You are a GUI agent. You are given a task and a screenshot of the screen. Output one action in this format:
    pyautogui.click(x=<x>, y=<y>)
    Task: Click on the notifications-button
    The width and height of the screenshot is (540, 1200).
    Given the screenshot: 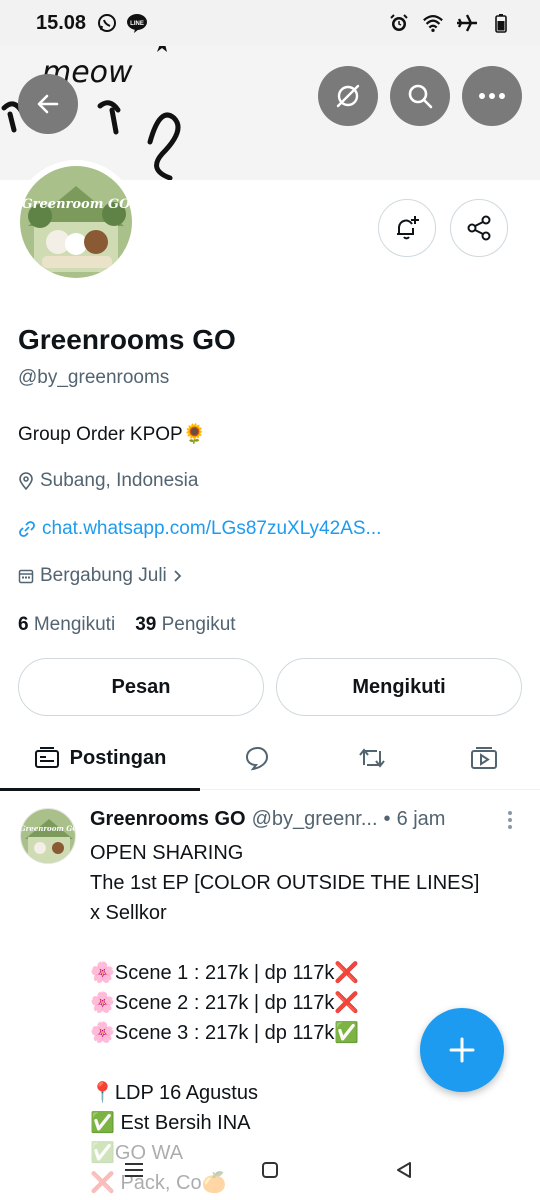 What is the action you would take?
    pyautogui.click(x=407, y=228)
    